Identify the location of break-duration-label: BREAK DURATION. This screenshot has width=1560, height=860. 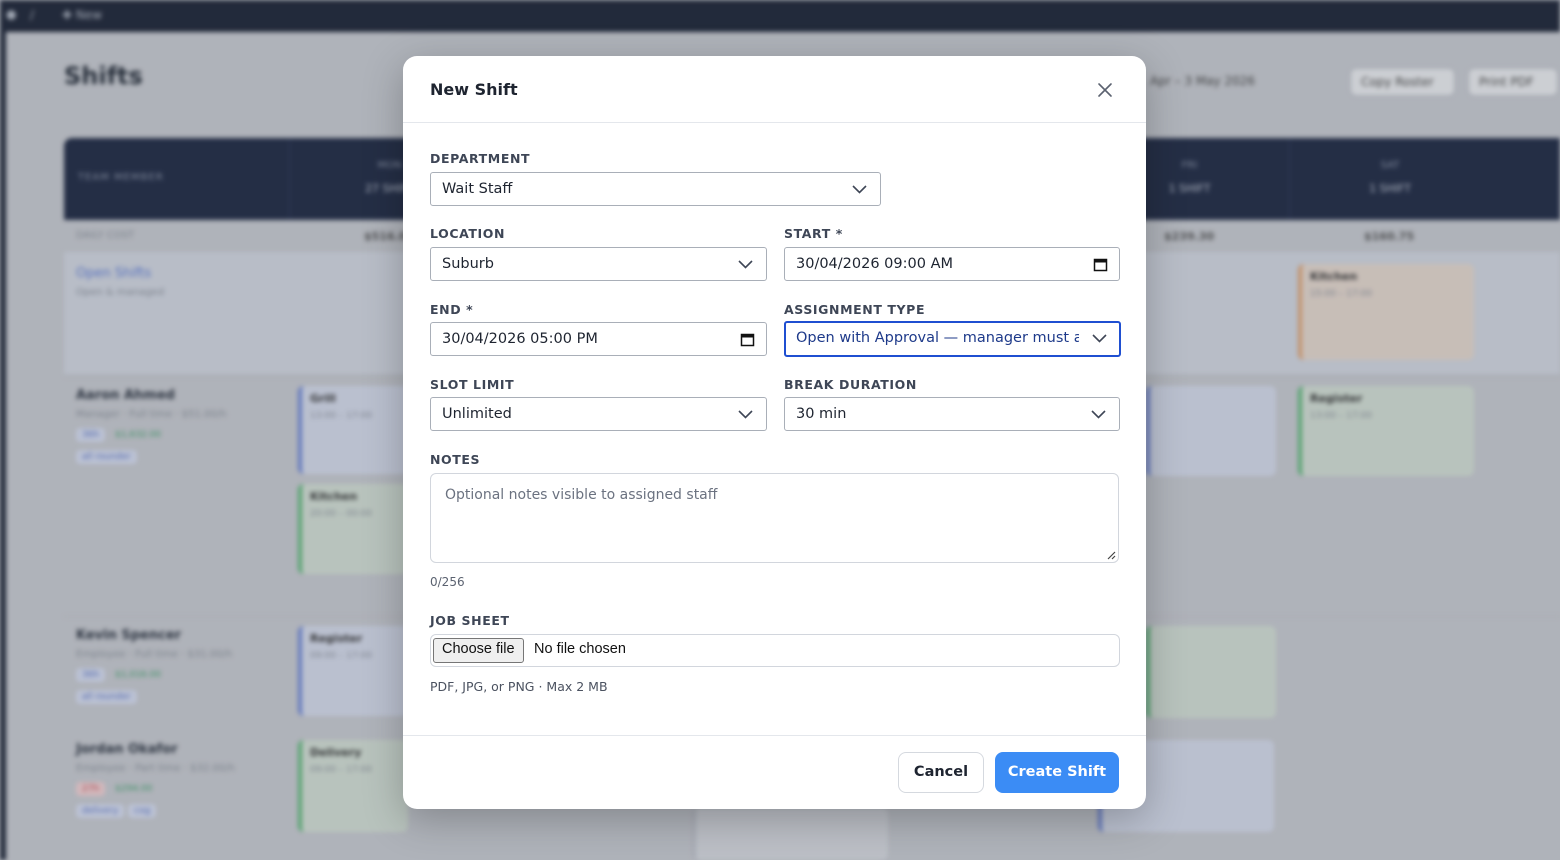
(850, 384).